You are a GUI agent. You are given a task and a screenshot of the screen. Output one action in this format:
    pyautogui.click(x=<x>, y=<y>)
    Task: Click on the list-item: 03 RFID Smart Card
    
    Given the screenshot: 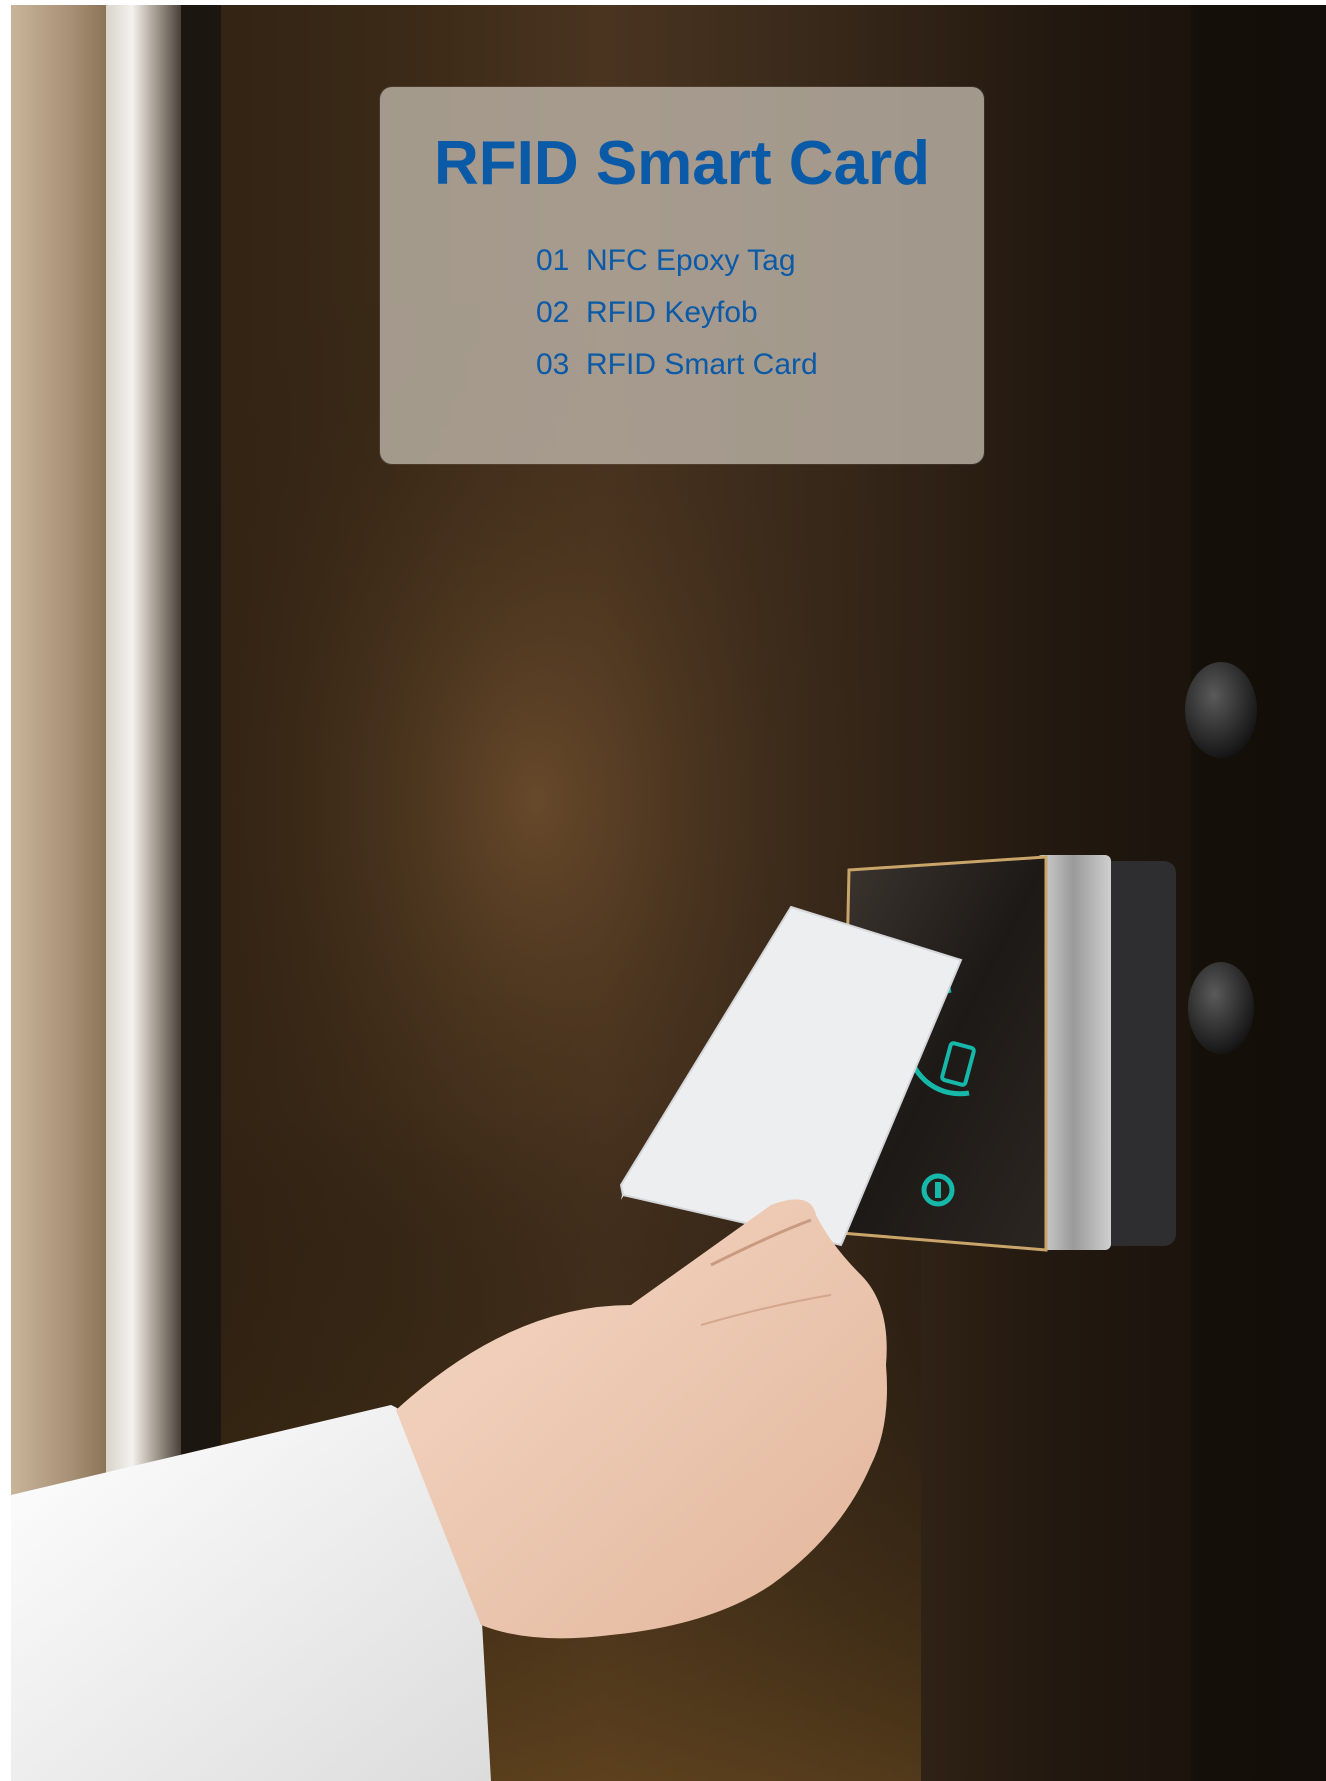 What is the action you would take?
    pyautogui.click(x=677, y=365)
    